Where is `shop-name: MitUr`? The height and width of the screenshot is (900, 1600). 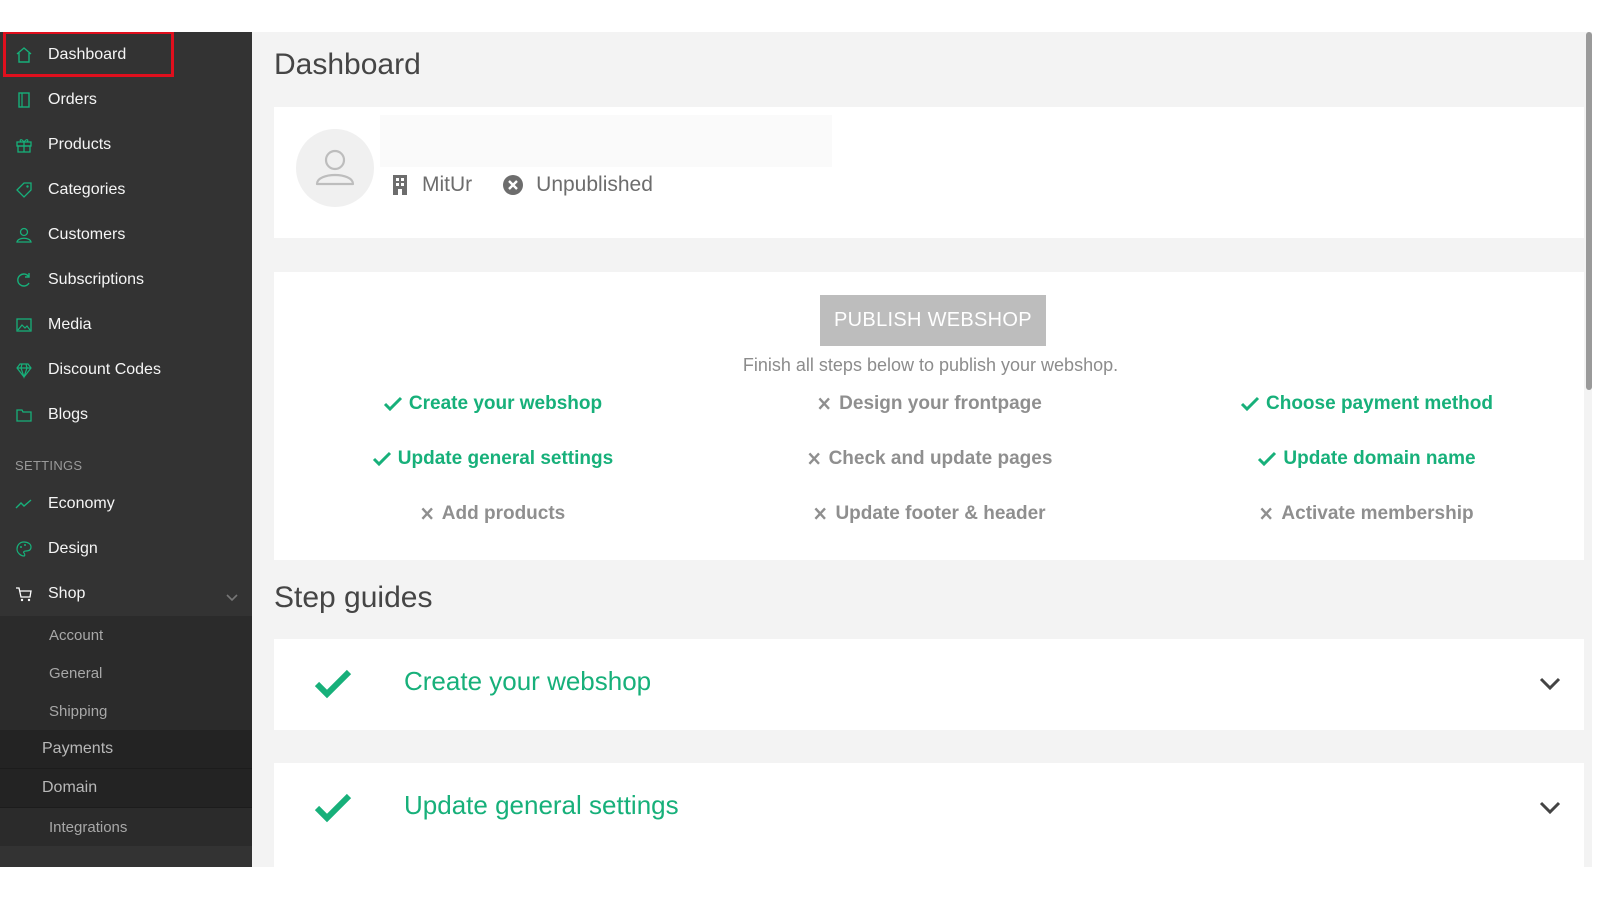 shop-name: MitUr is located at coordinates (447, 184).